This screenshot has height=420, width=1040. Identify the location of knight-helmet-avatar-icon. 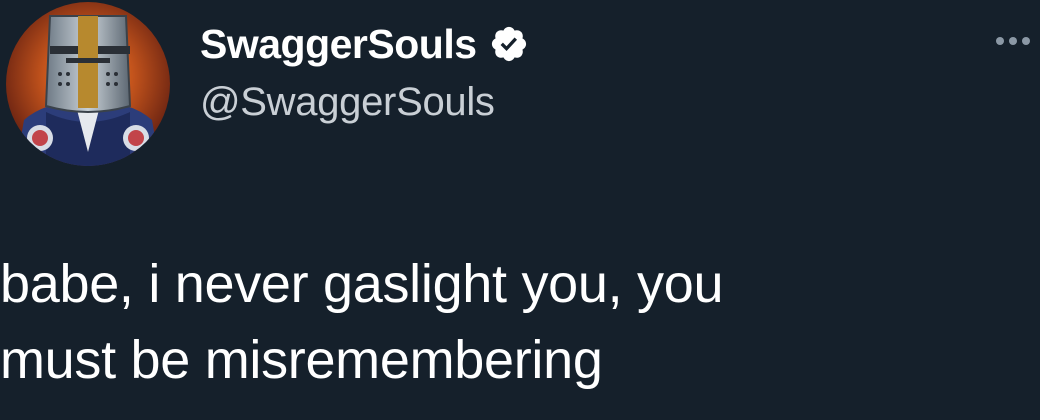
(88, 84).